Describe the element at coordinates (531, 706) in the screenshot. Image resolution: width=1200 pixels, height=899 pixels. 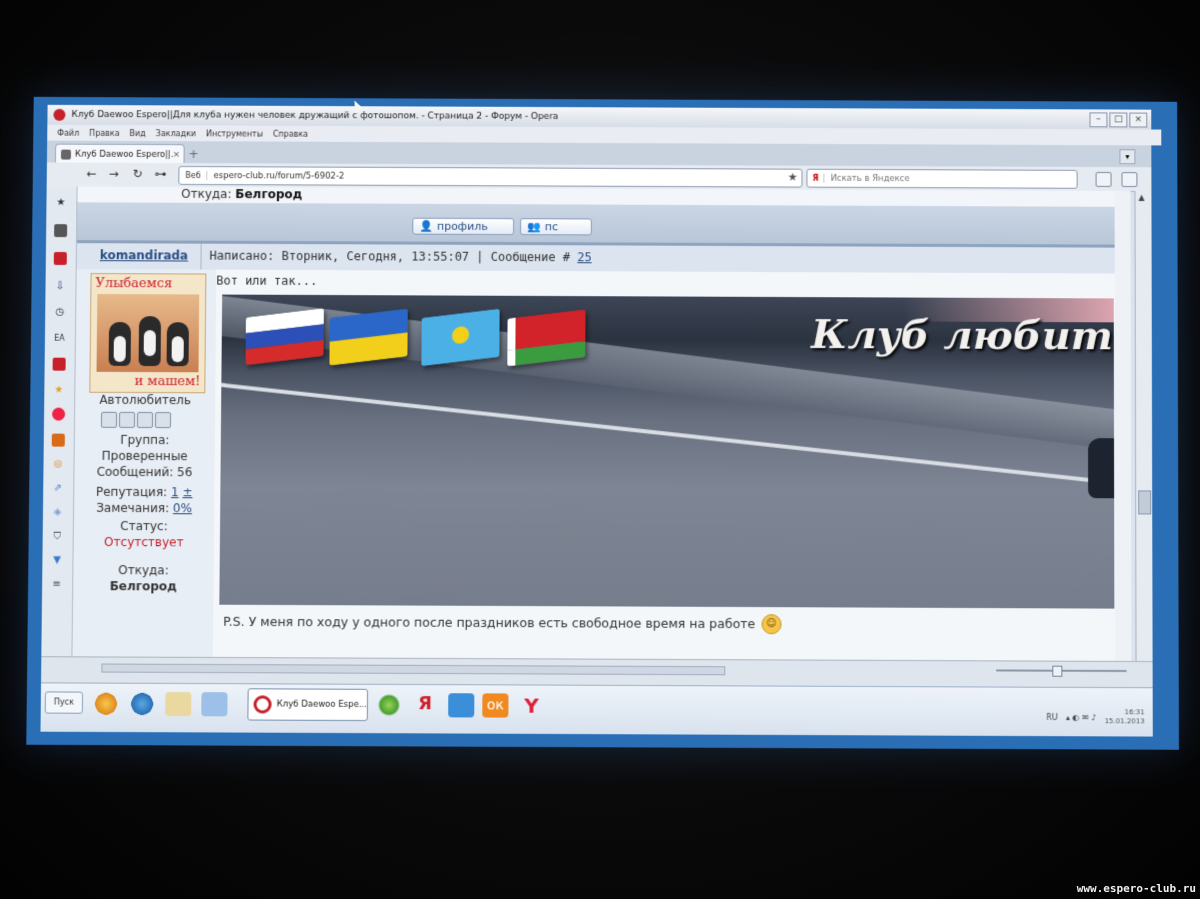
I see `yabrowser-taskbar-icon: Y` at that location.